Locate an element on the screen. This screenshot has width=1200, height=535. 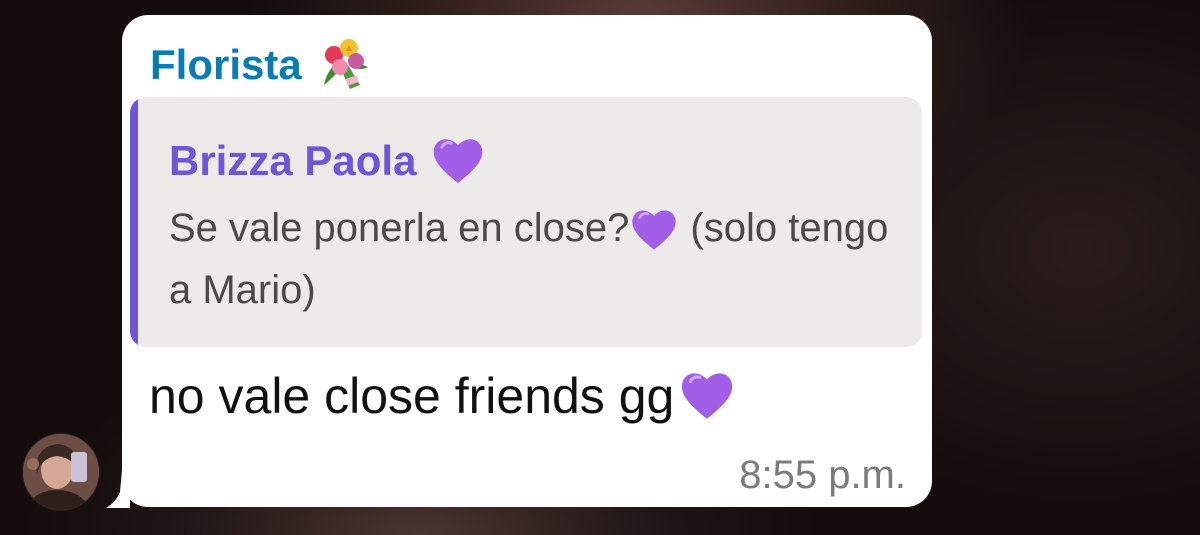
reply-sender-label: Brizza Paola is located at coordinates (293, 160).